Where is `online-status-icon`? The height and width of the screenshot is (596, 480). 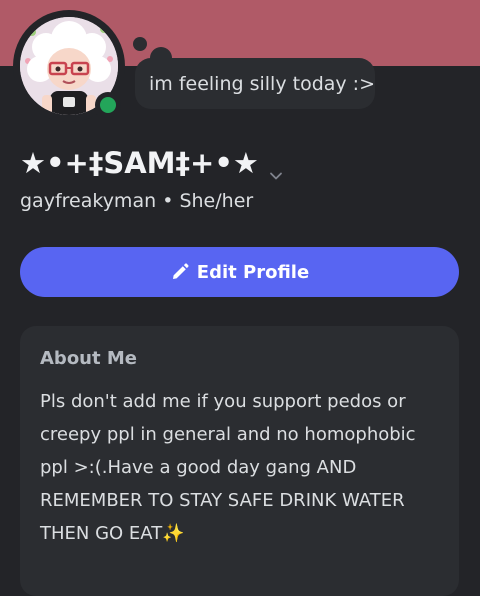
online-status-icon is located at coordinates (108, 105).